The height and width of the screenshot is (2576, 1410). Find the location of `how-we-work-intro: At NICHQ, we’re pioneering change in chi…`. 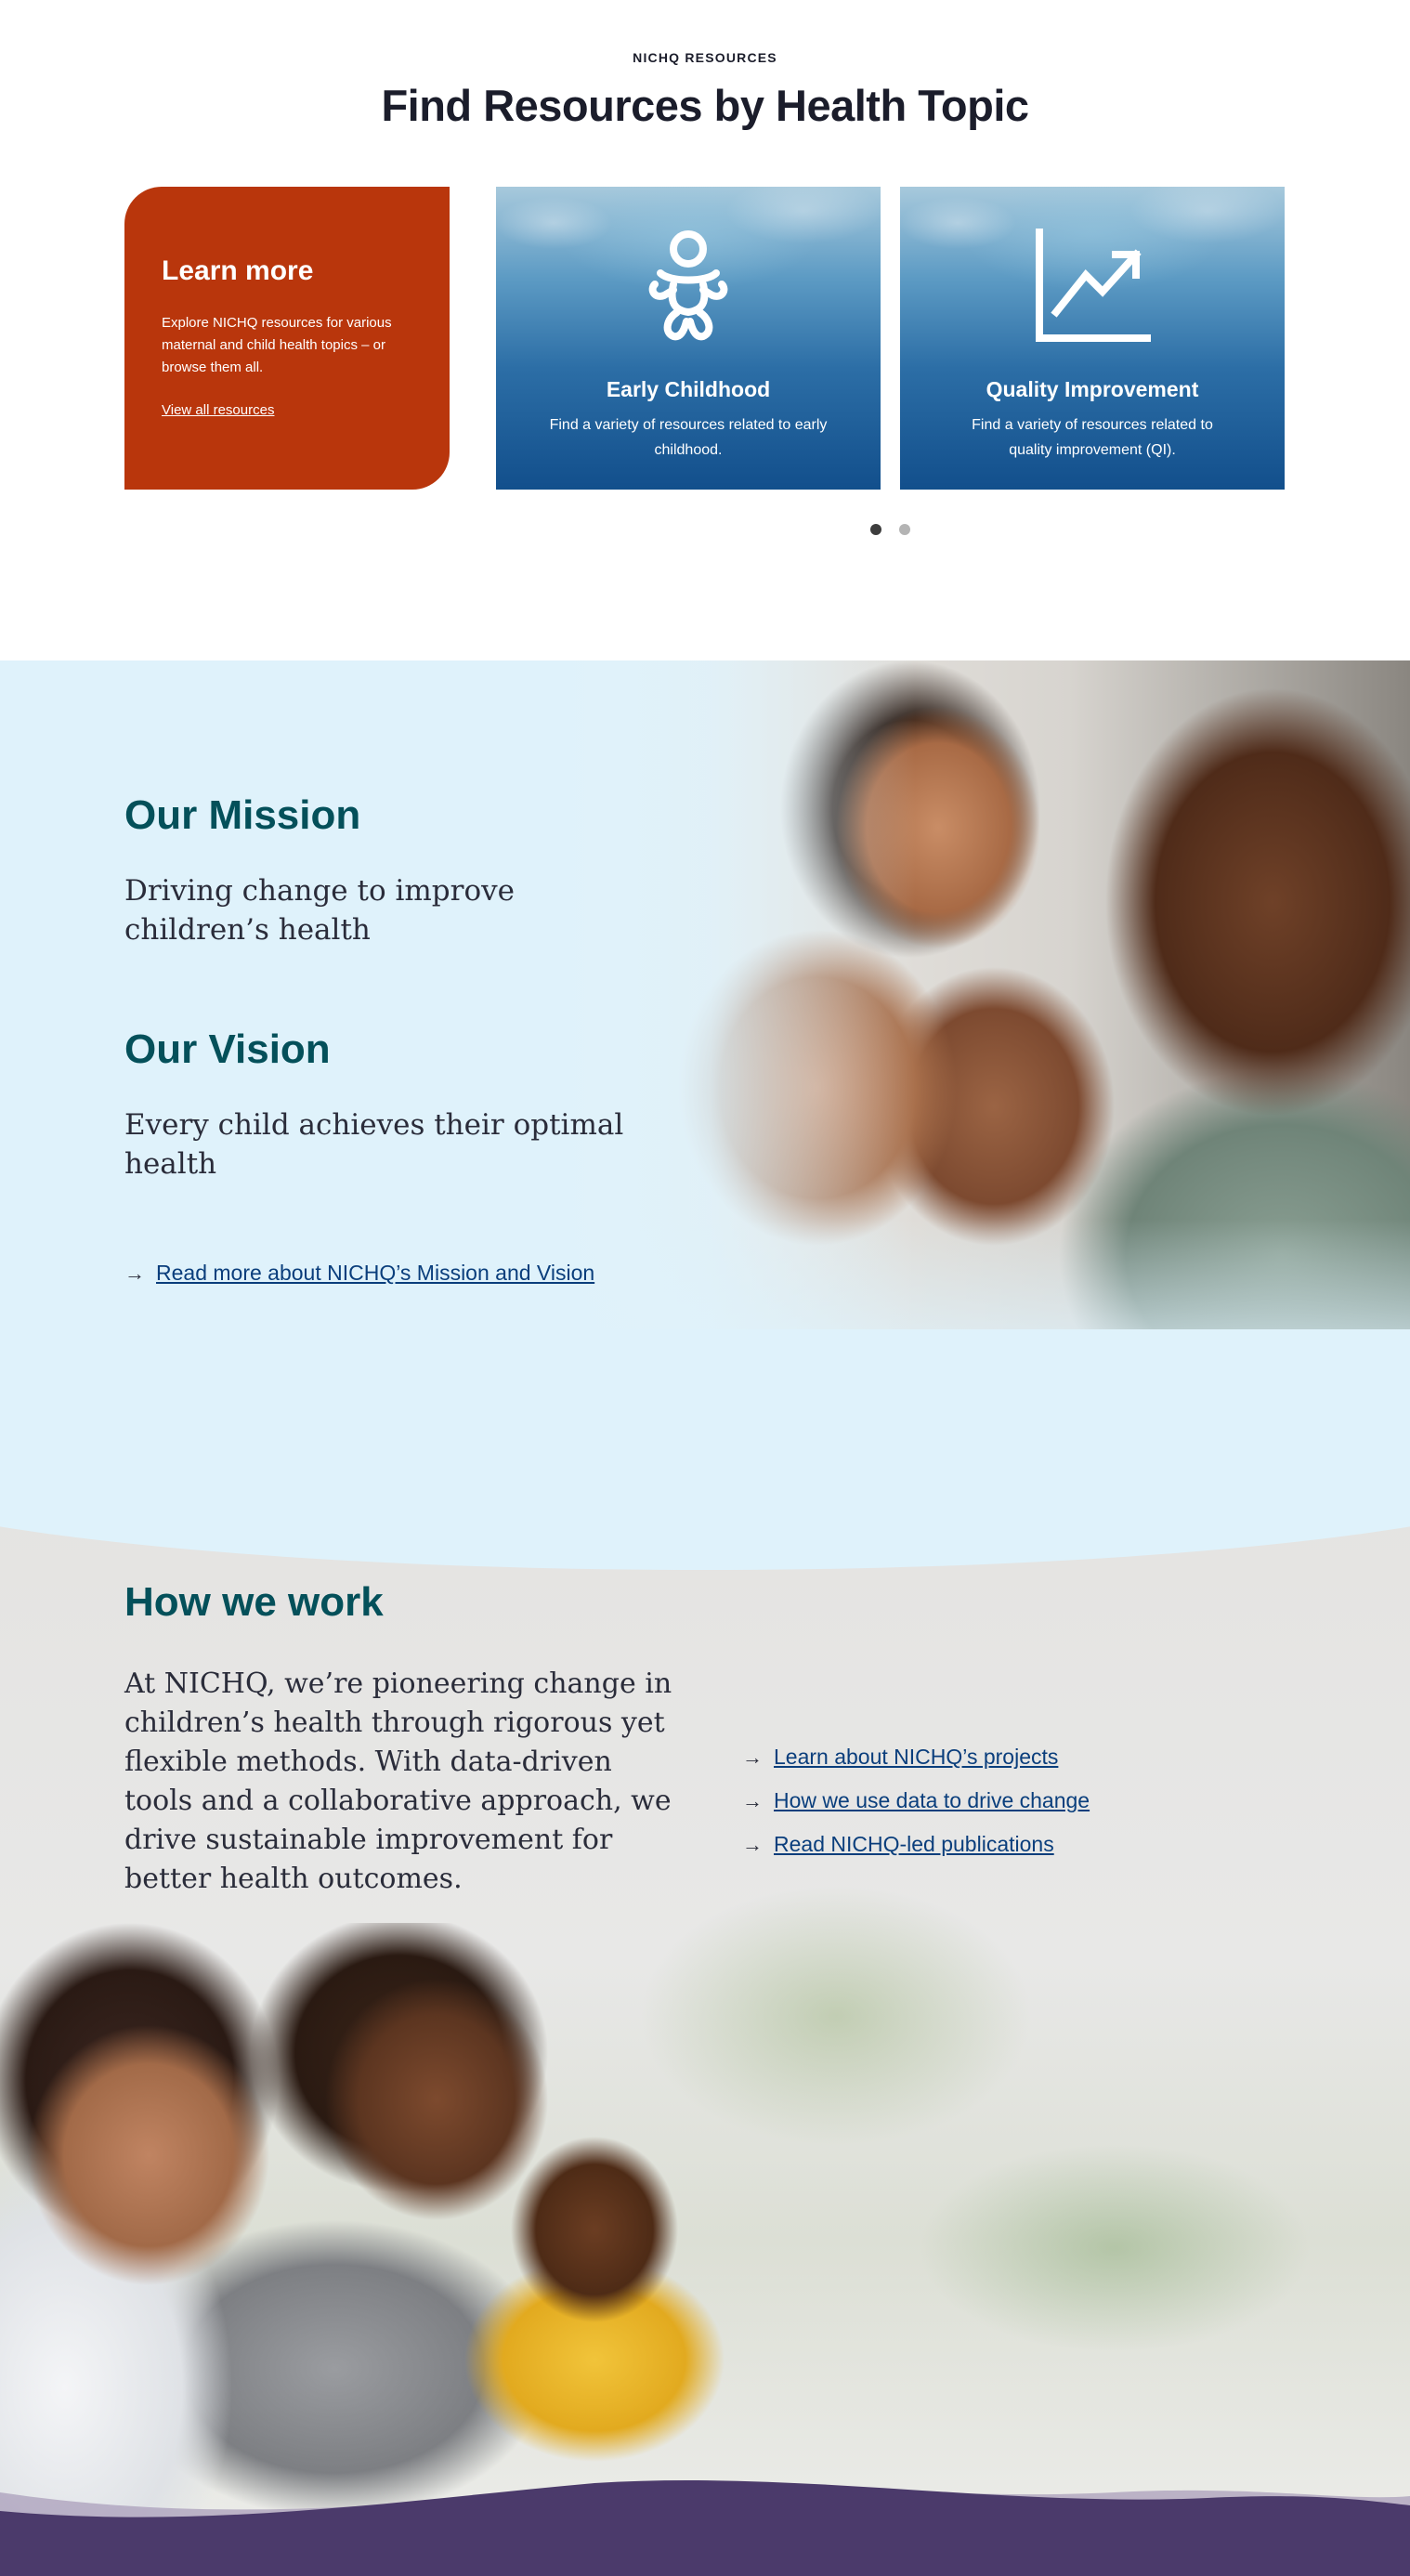

how-we-work-intro: At NICHQ, we’re pioneering change in chi… is located at coordinates (398, 1781).